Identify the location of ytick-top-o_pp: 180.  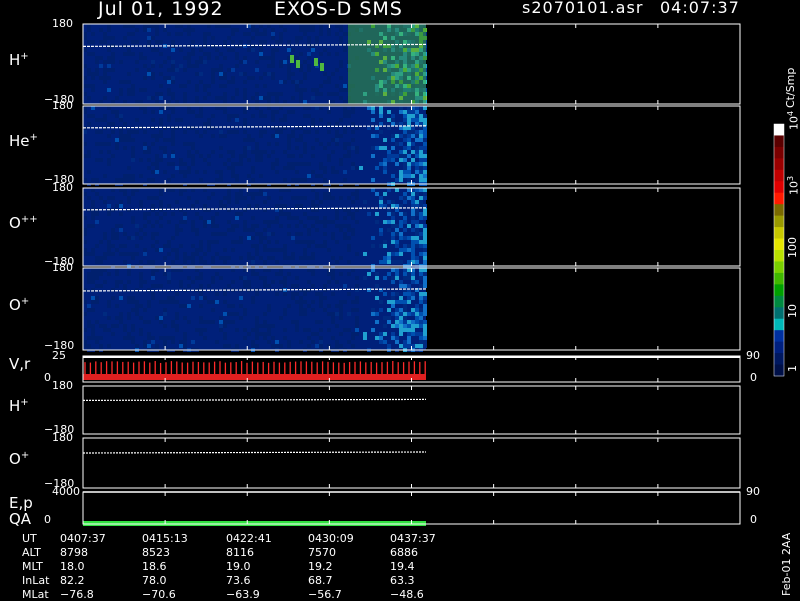
(62, 187).